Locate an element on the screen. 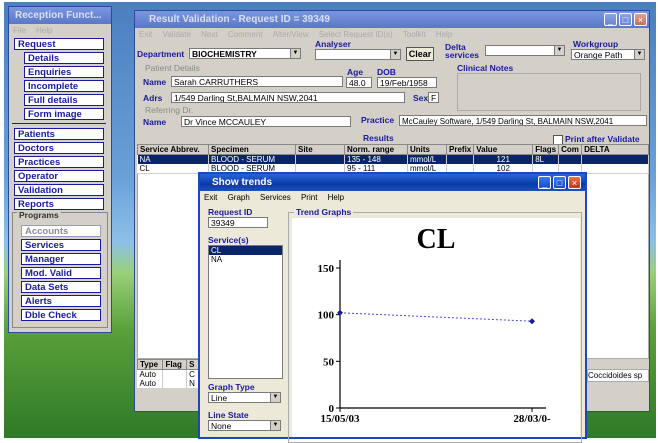 The width and height of the screenshot is (658, 443). col-prefix: Prefix is located at coordinates (460, 149).